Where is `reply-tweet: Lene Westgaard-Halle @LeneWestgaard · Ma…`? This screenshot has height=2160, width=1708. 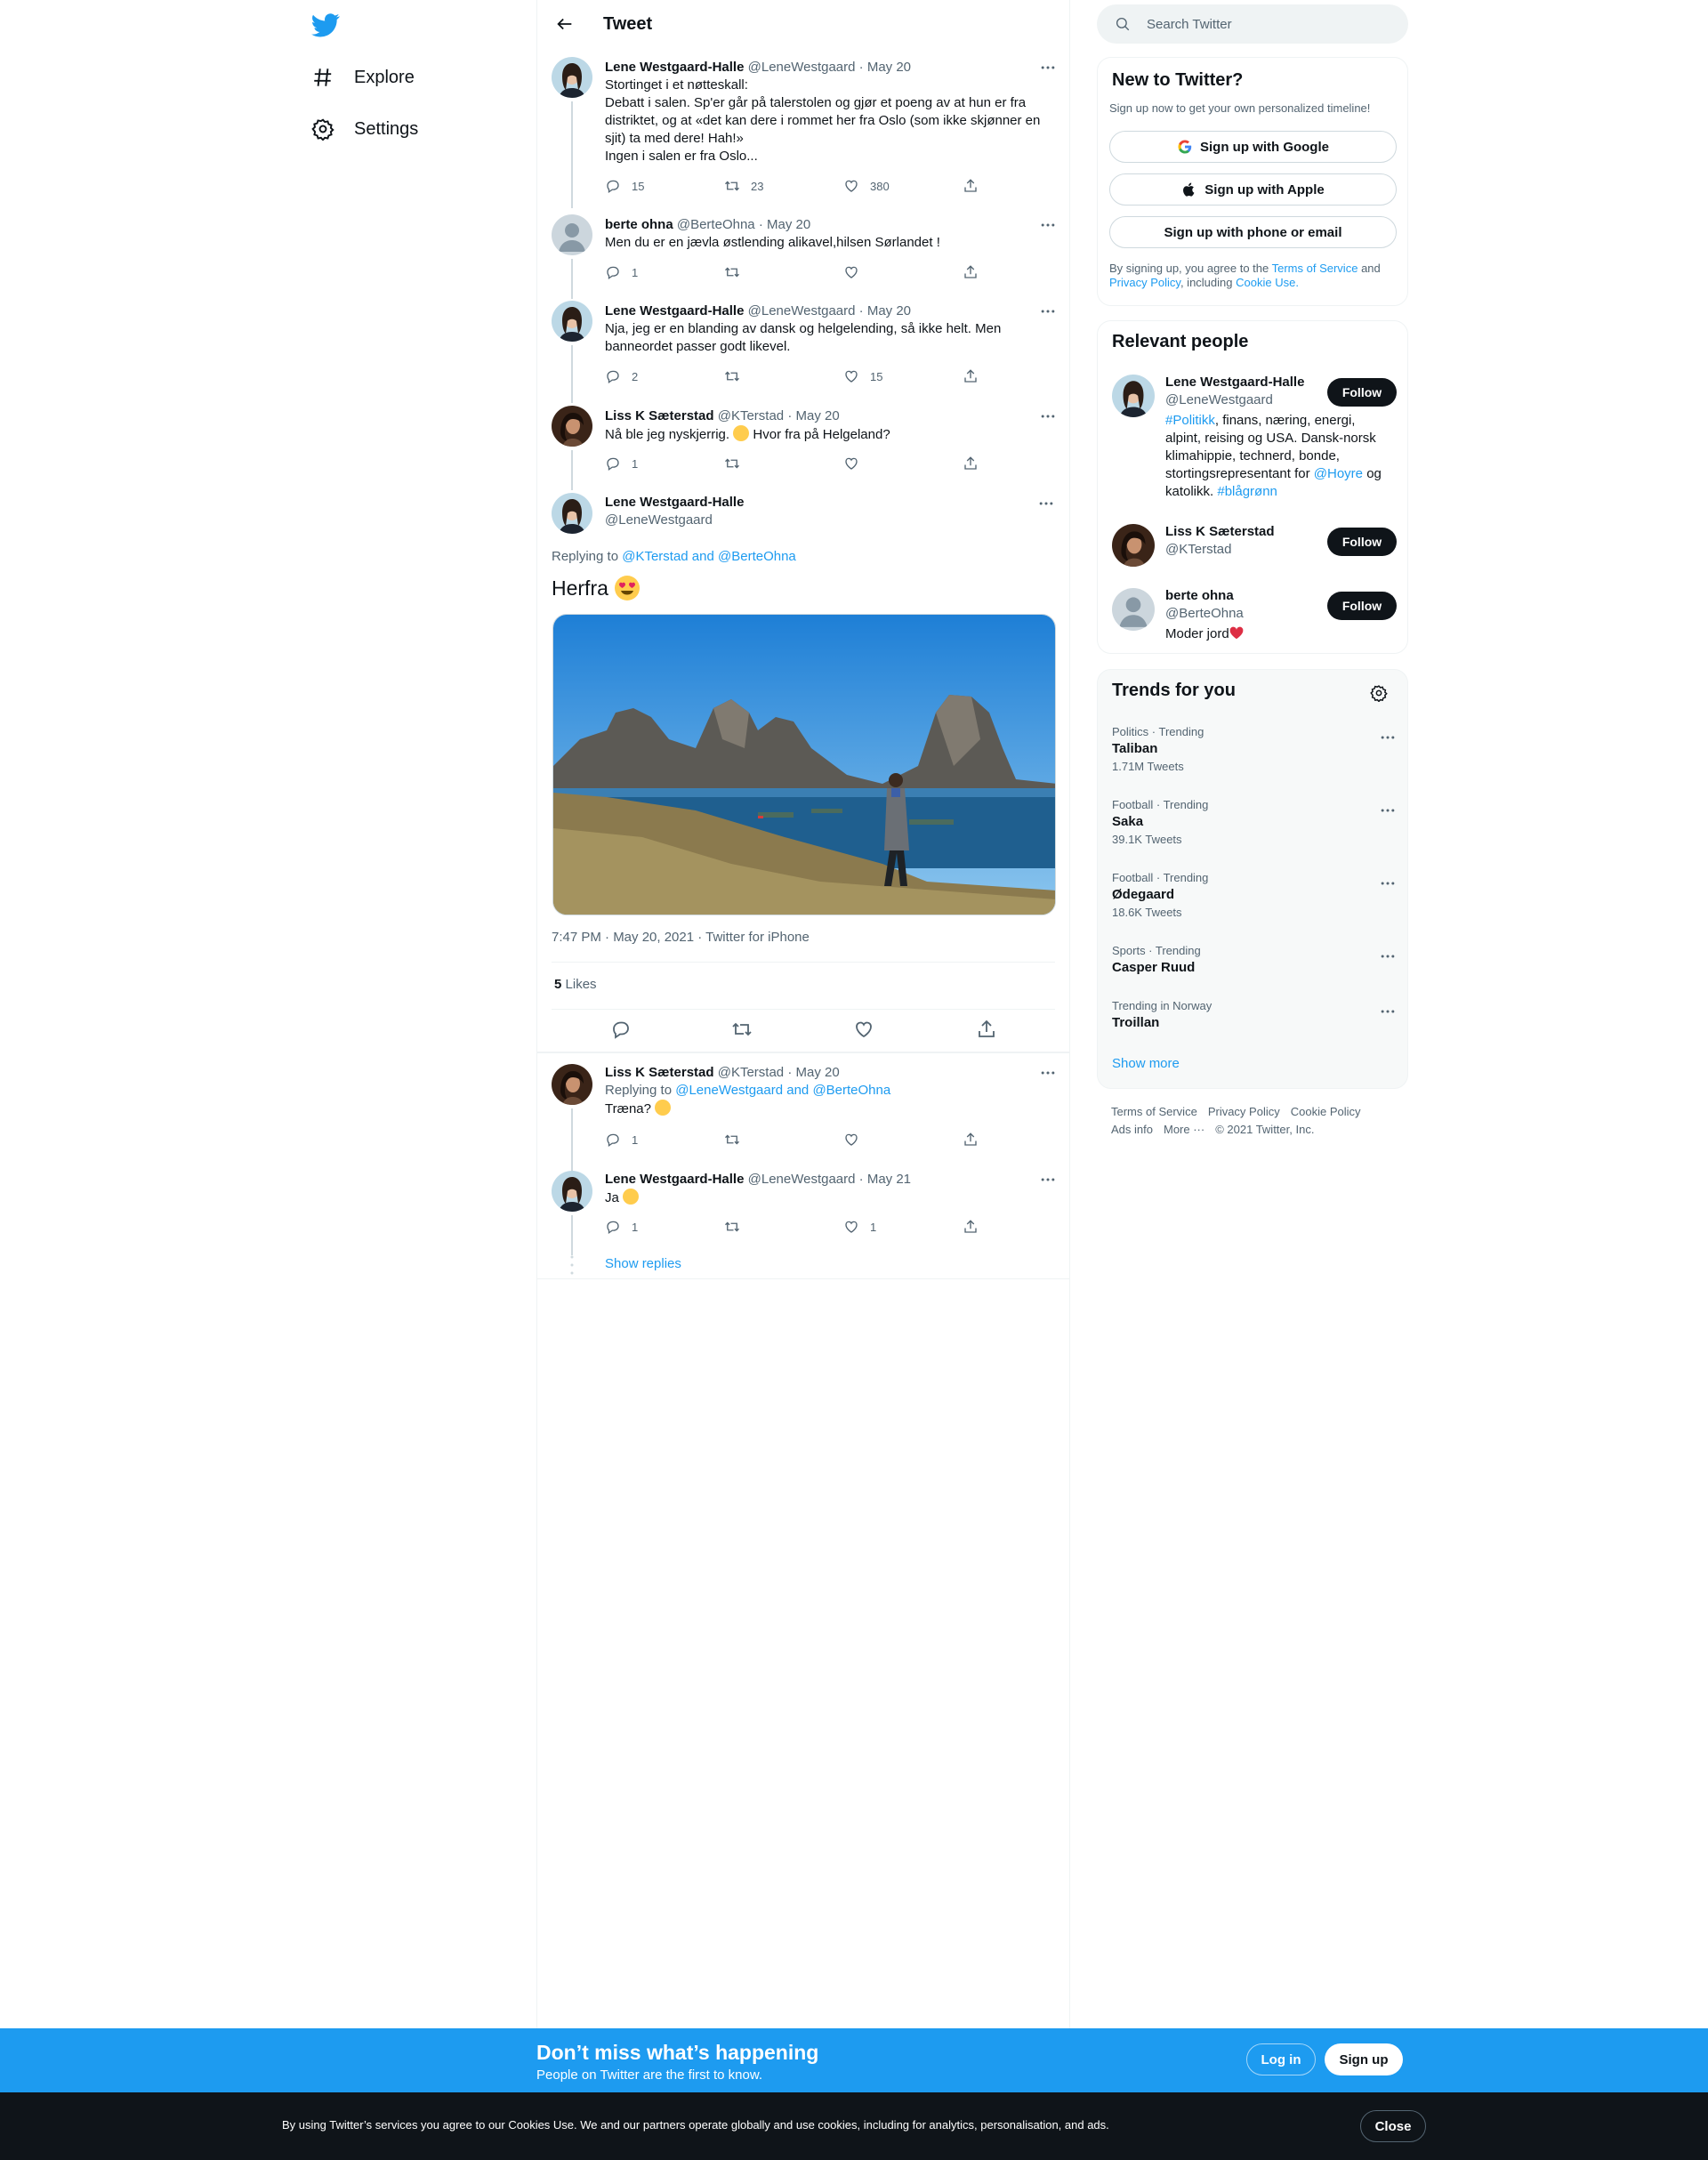
reply-tweet: Lene Westgaard-Halle @LeneWestgaard · Ma… is located at coordinates (804, 1224).